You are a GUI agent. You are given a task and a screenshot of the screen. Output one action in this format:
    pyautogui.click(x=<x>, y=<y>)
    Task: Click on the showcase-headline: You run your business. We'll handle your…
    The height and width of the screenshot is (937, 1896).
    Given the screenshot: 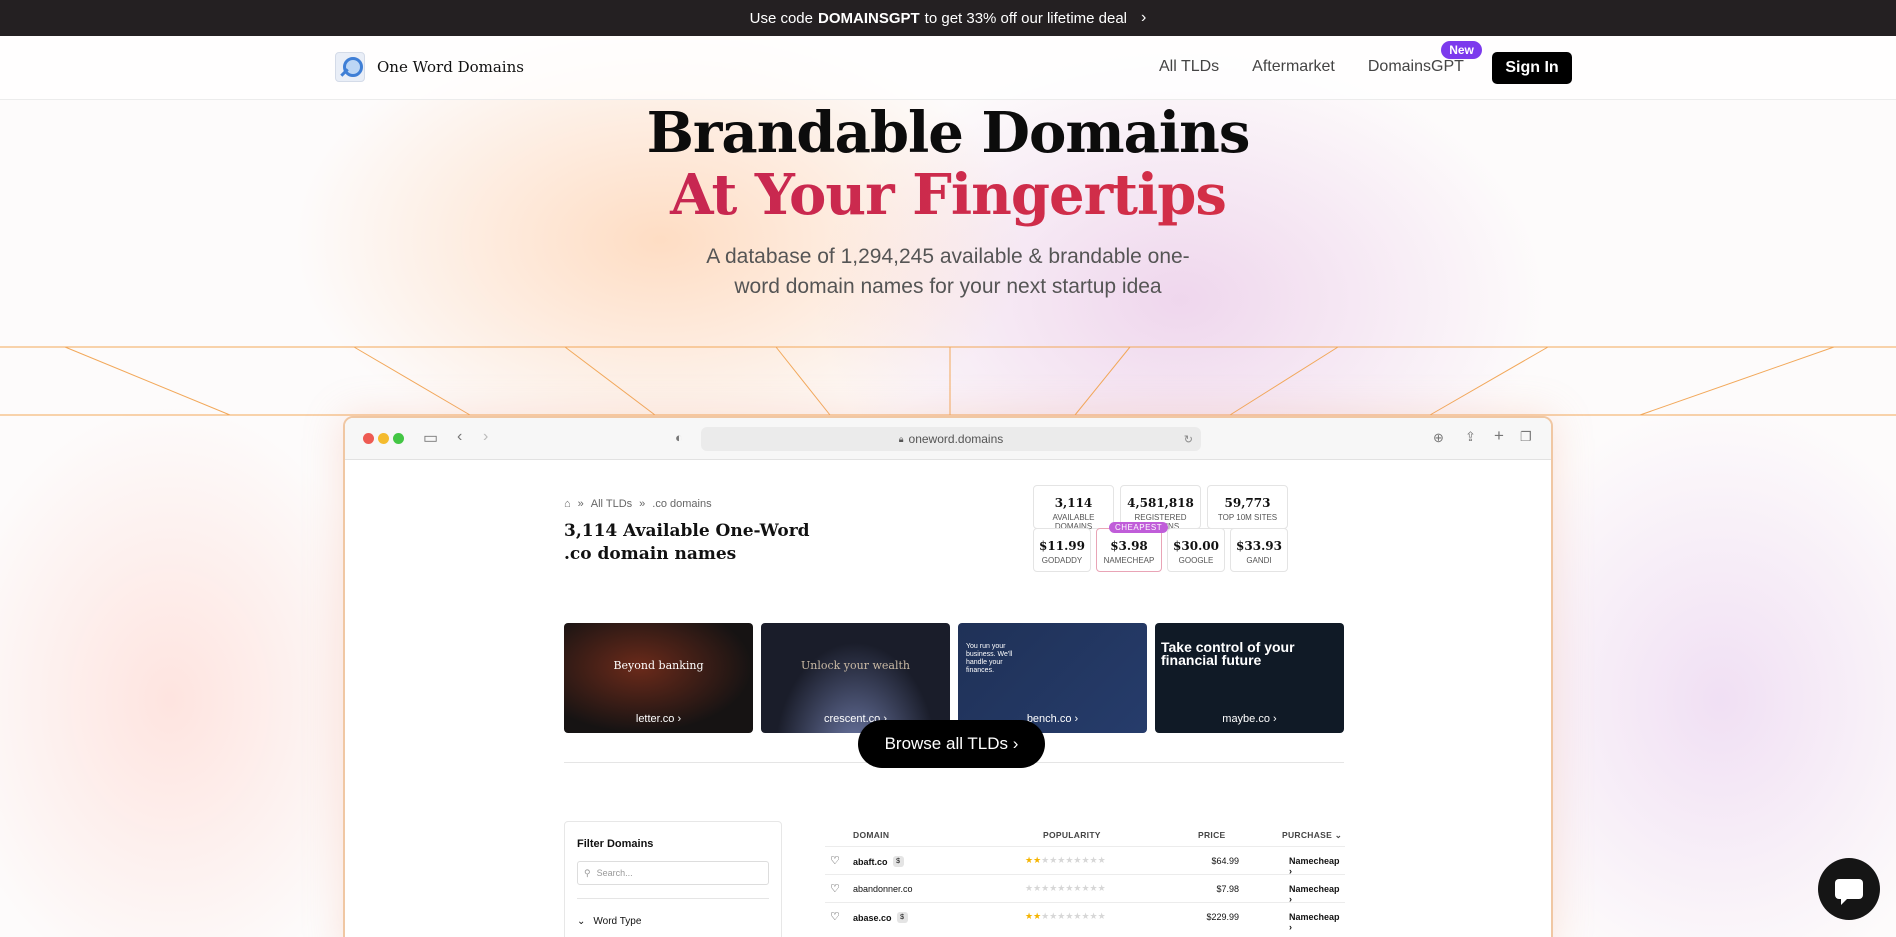 What is the action you would take?
    pyautogui.click(x=989, y=658)
    